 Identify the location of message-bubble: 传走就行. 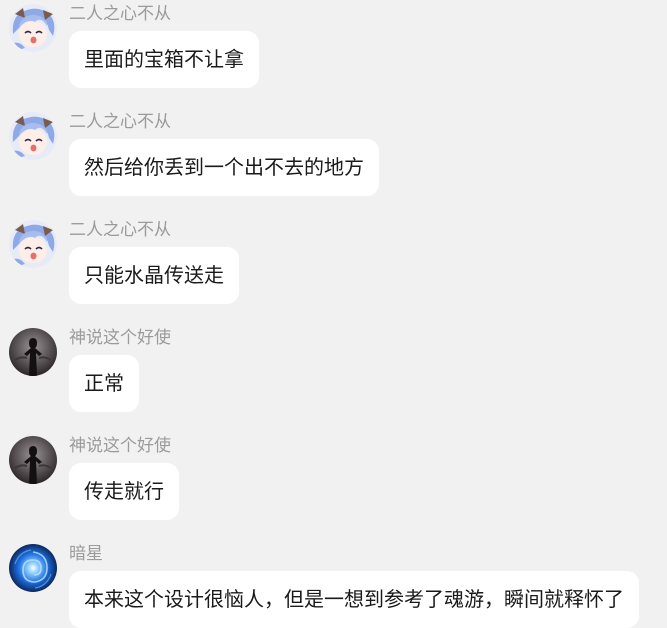
(124, 491).